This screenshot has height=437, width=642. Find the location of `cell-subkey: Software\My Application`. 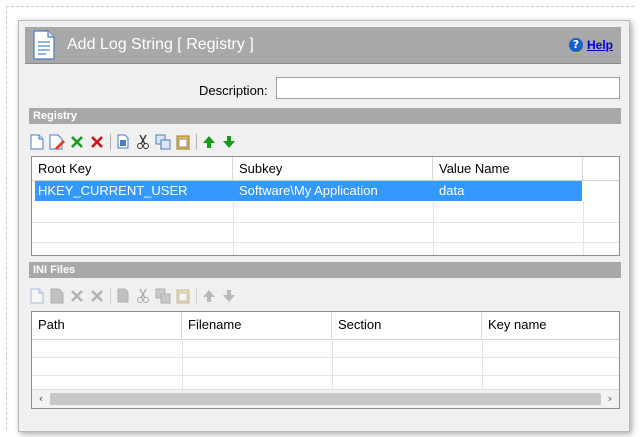

cell-subkey: Software\My Application is located at coordinates (308, 190).